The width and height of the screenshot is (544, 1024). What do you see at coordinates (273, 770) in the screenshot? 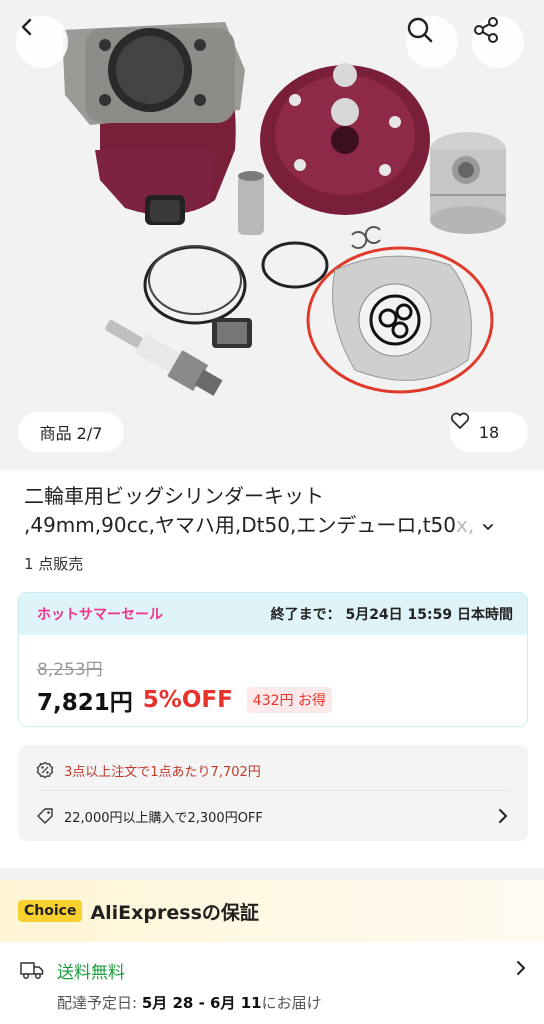
I see `bulk-discount-row: 3点以上注文で1点あたり7,702円` at bounding box center [273, 770].